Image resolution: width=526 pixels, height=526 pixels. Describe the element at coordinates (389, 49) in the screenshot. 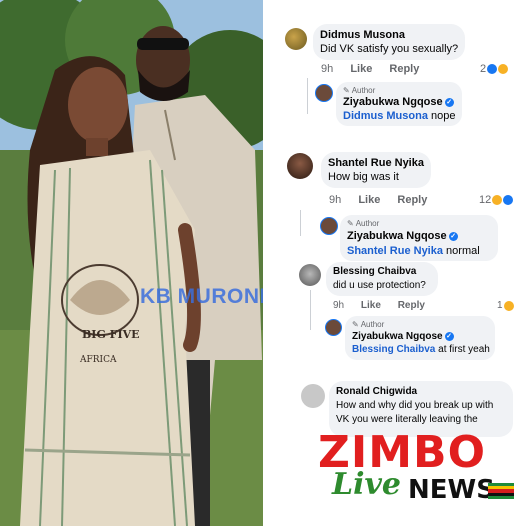

I see `comment-text: Did VK satisfy you sexually?` at that location.